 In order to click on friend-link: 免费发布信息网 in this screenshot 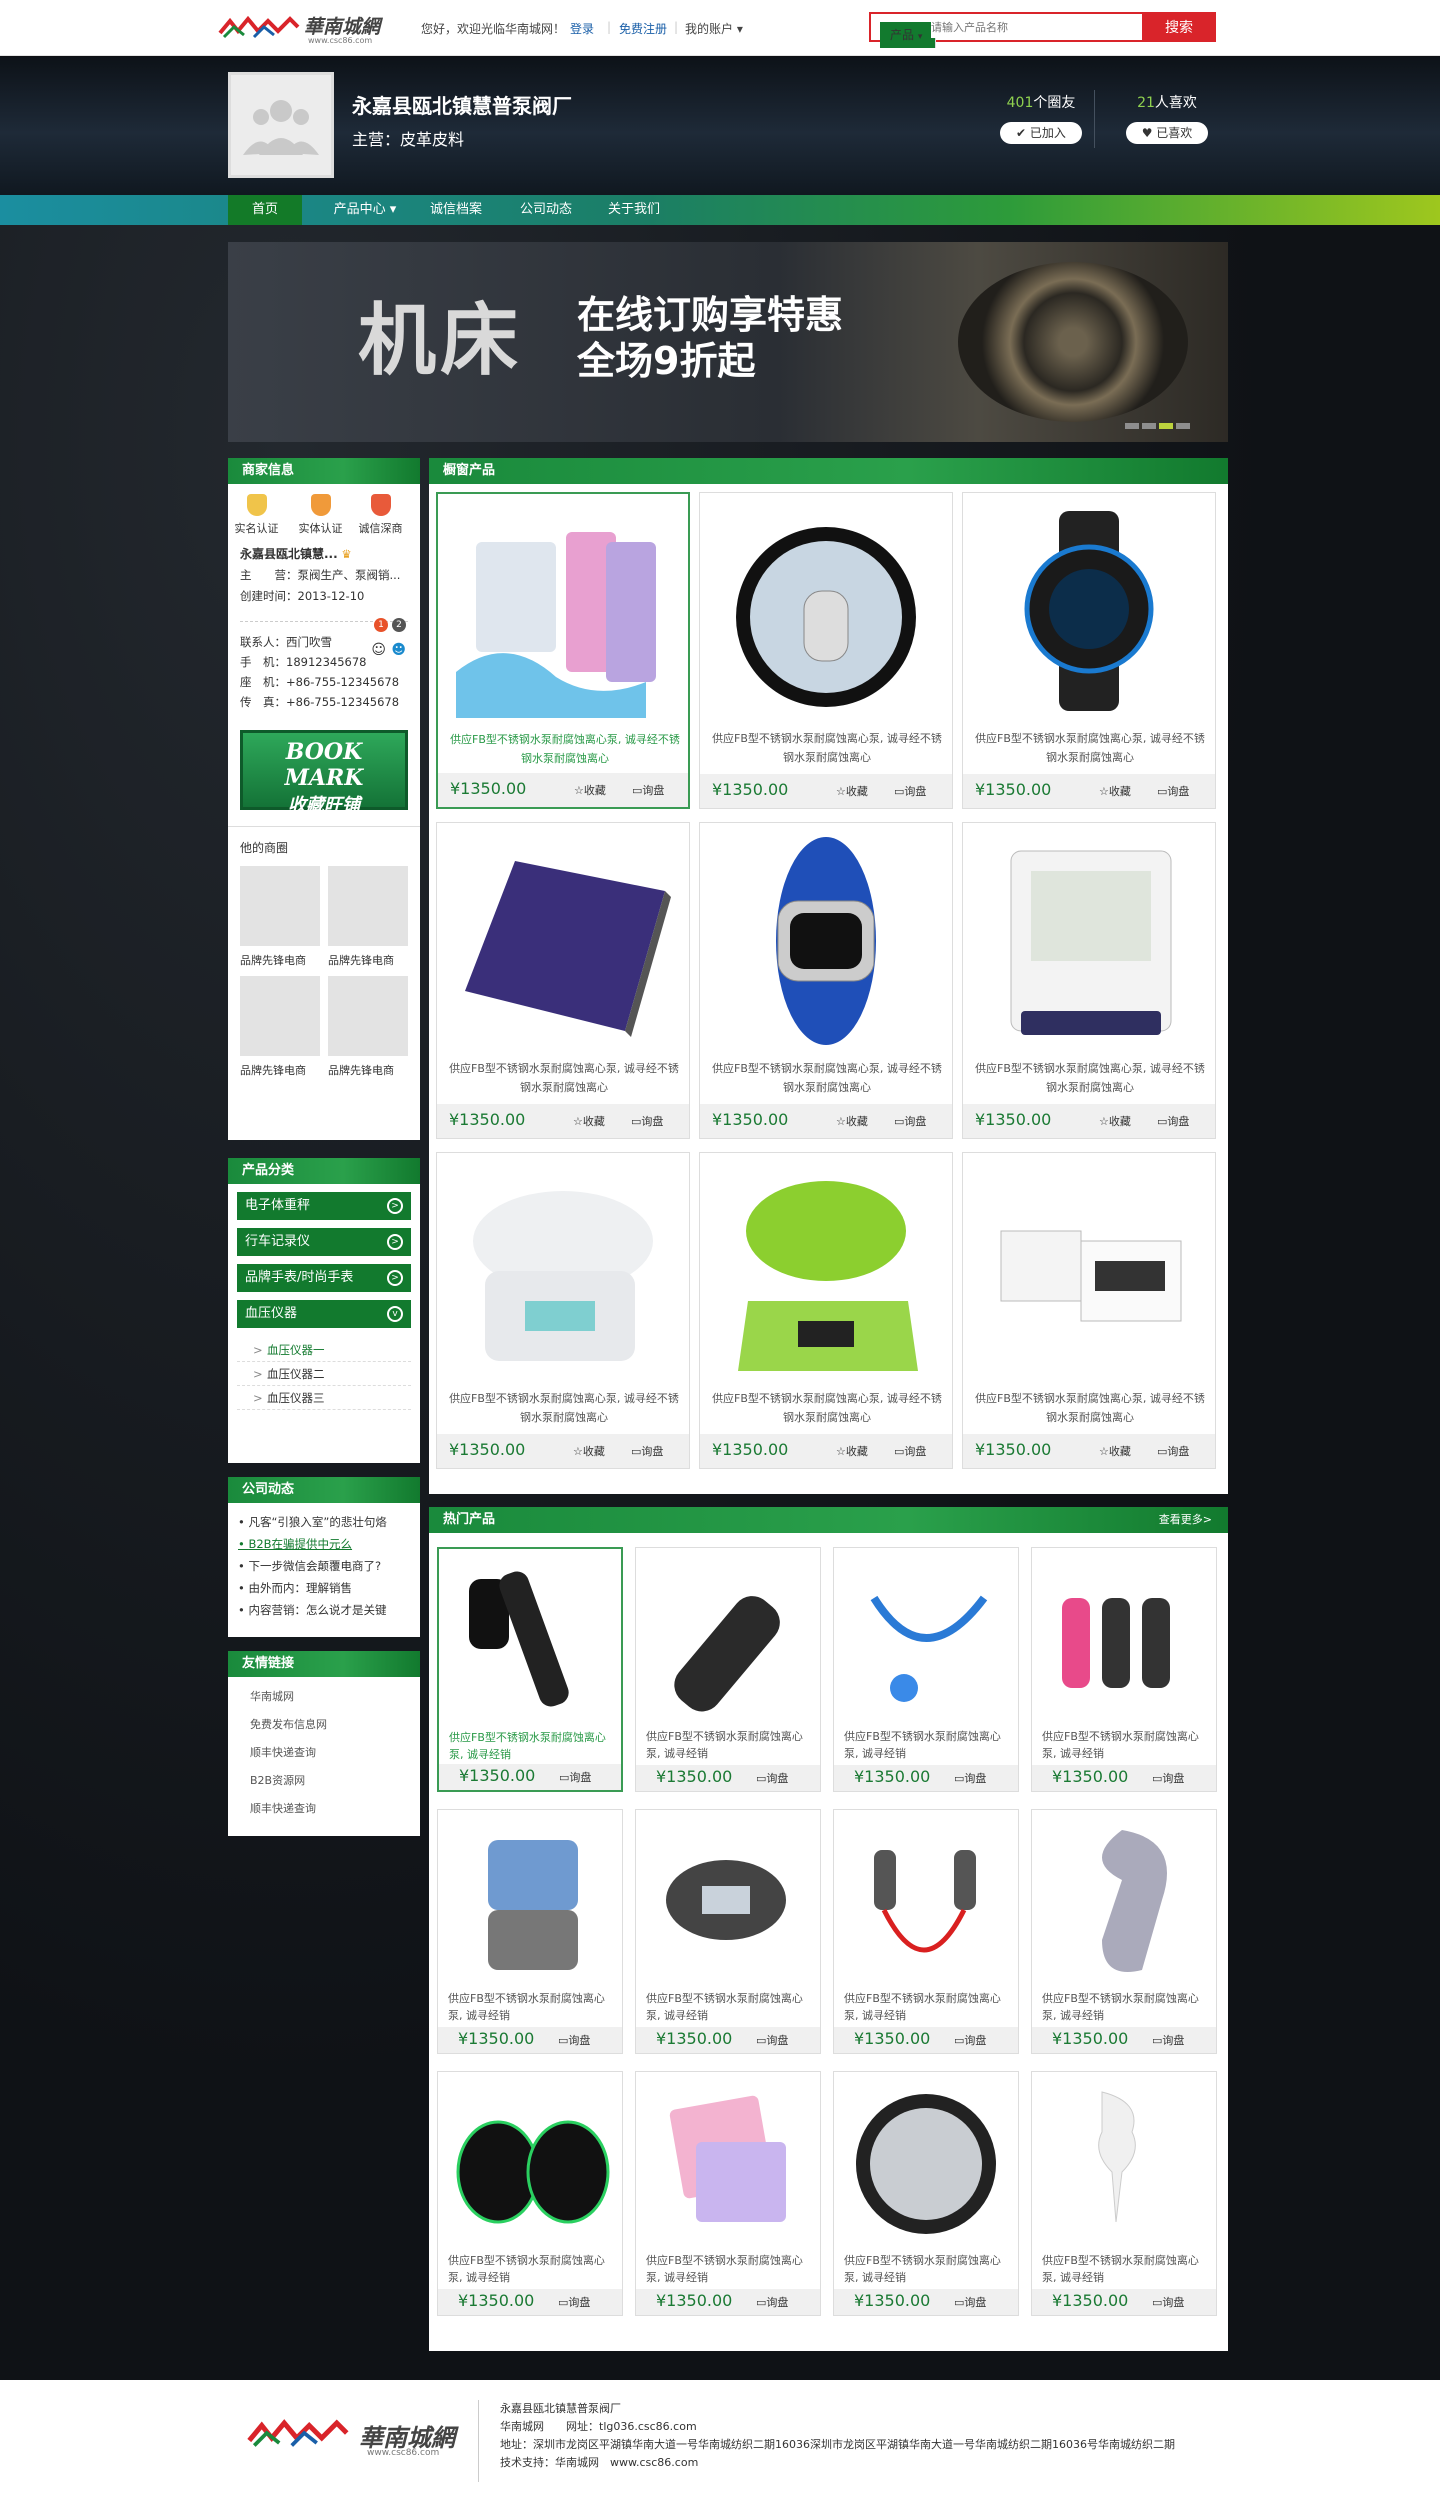, I will do `click(324, 1725)`.